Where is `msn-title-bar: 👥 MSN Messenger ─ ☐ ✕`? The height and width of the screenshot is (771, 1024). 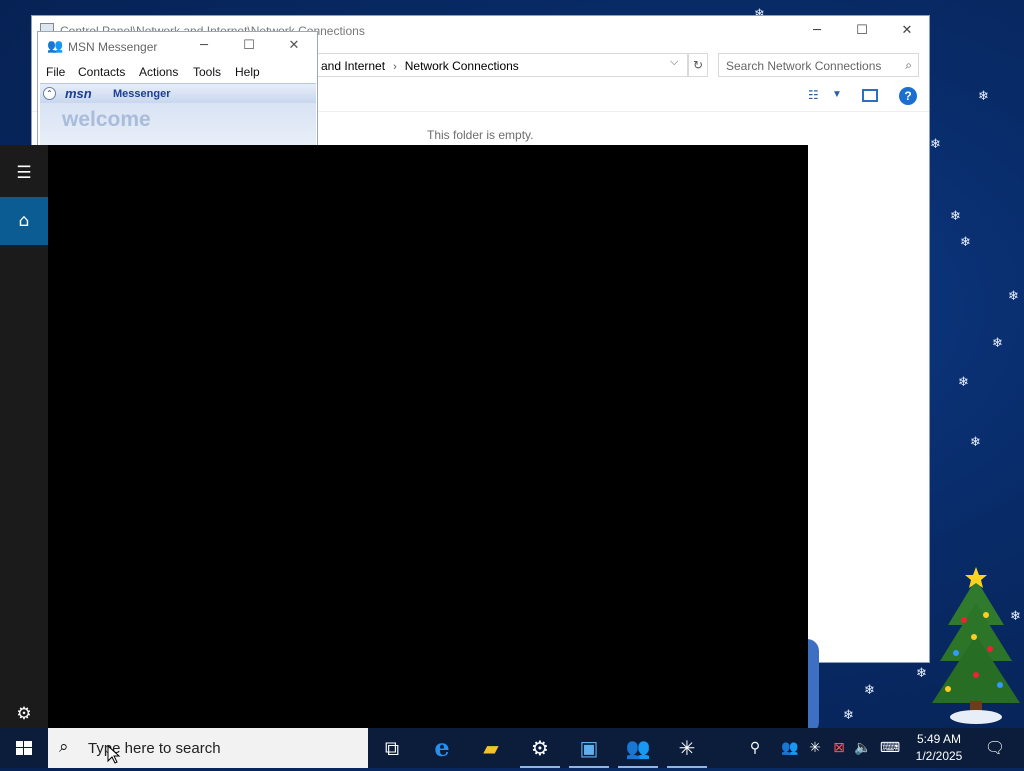
msn-title-bar: 👥 MSN Messenger ─ ☐ ✕ is located at coordinates (177, 46).